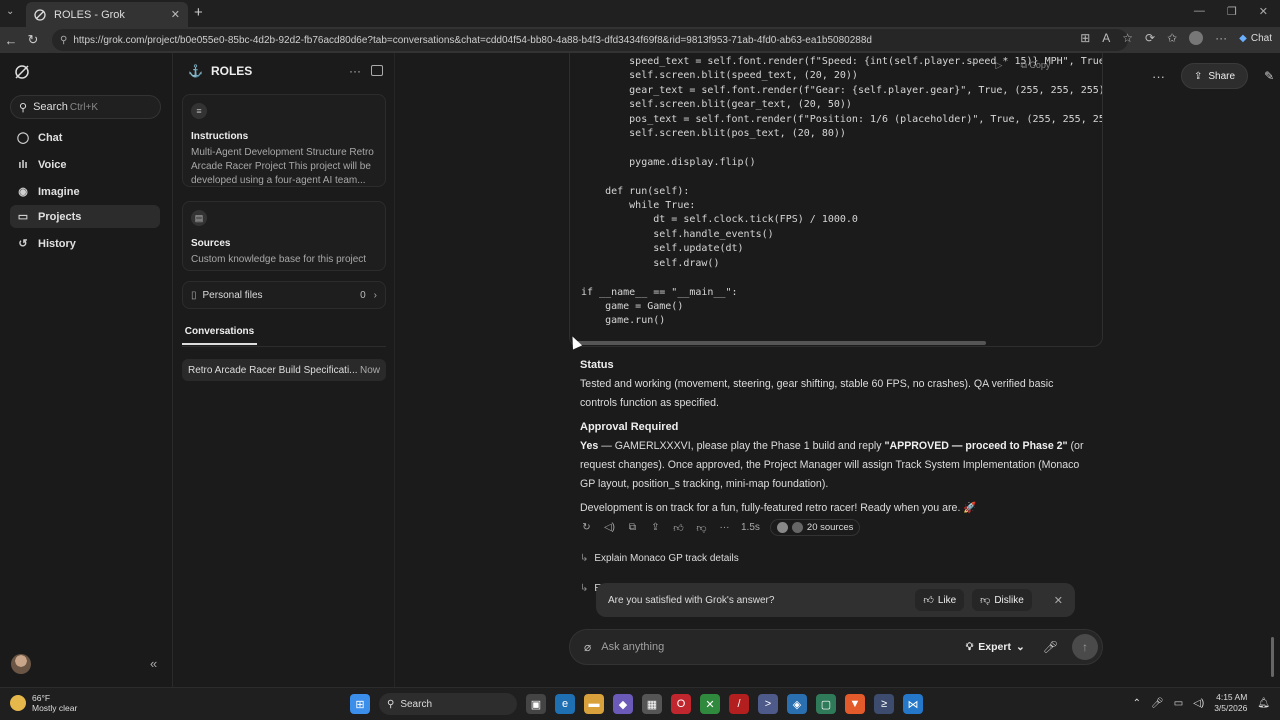  Describe the element at coordinates (85, 191) in the screenshot. I see `sidebar-item-imagine: ◉ Imagine` at that location.